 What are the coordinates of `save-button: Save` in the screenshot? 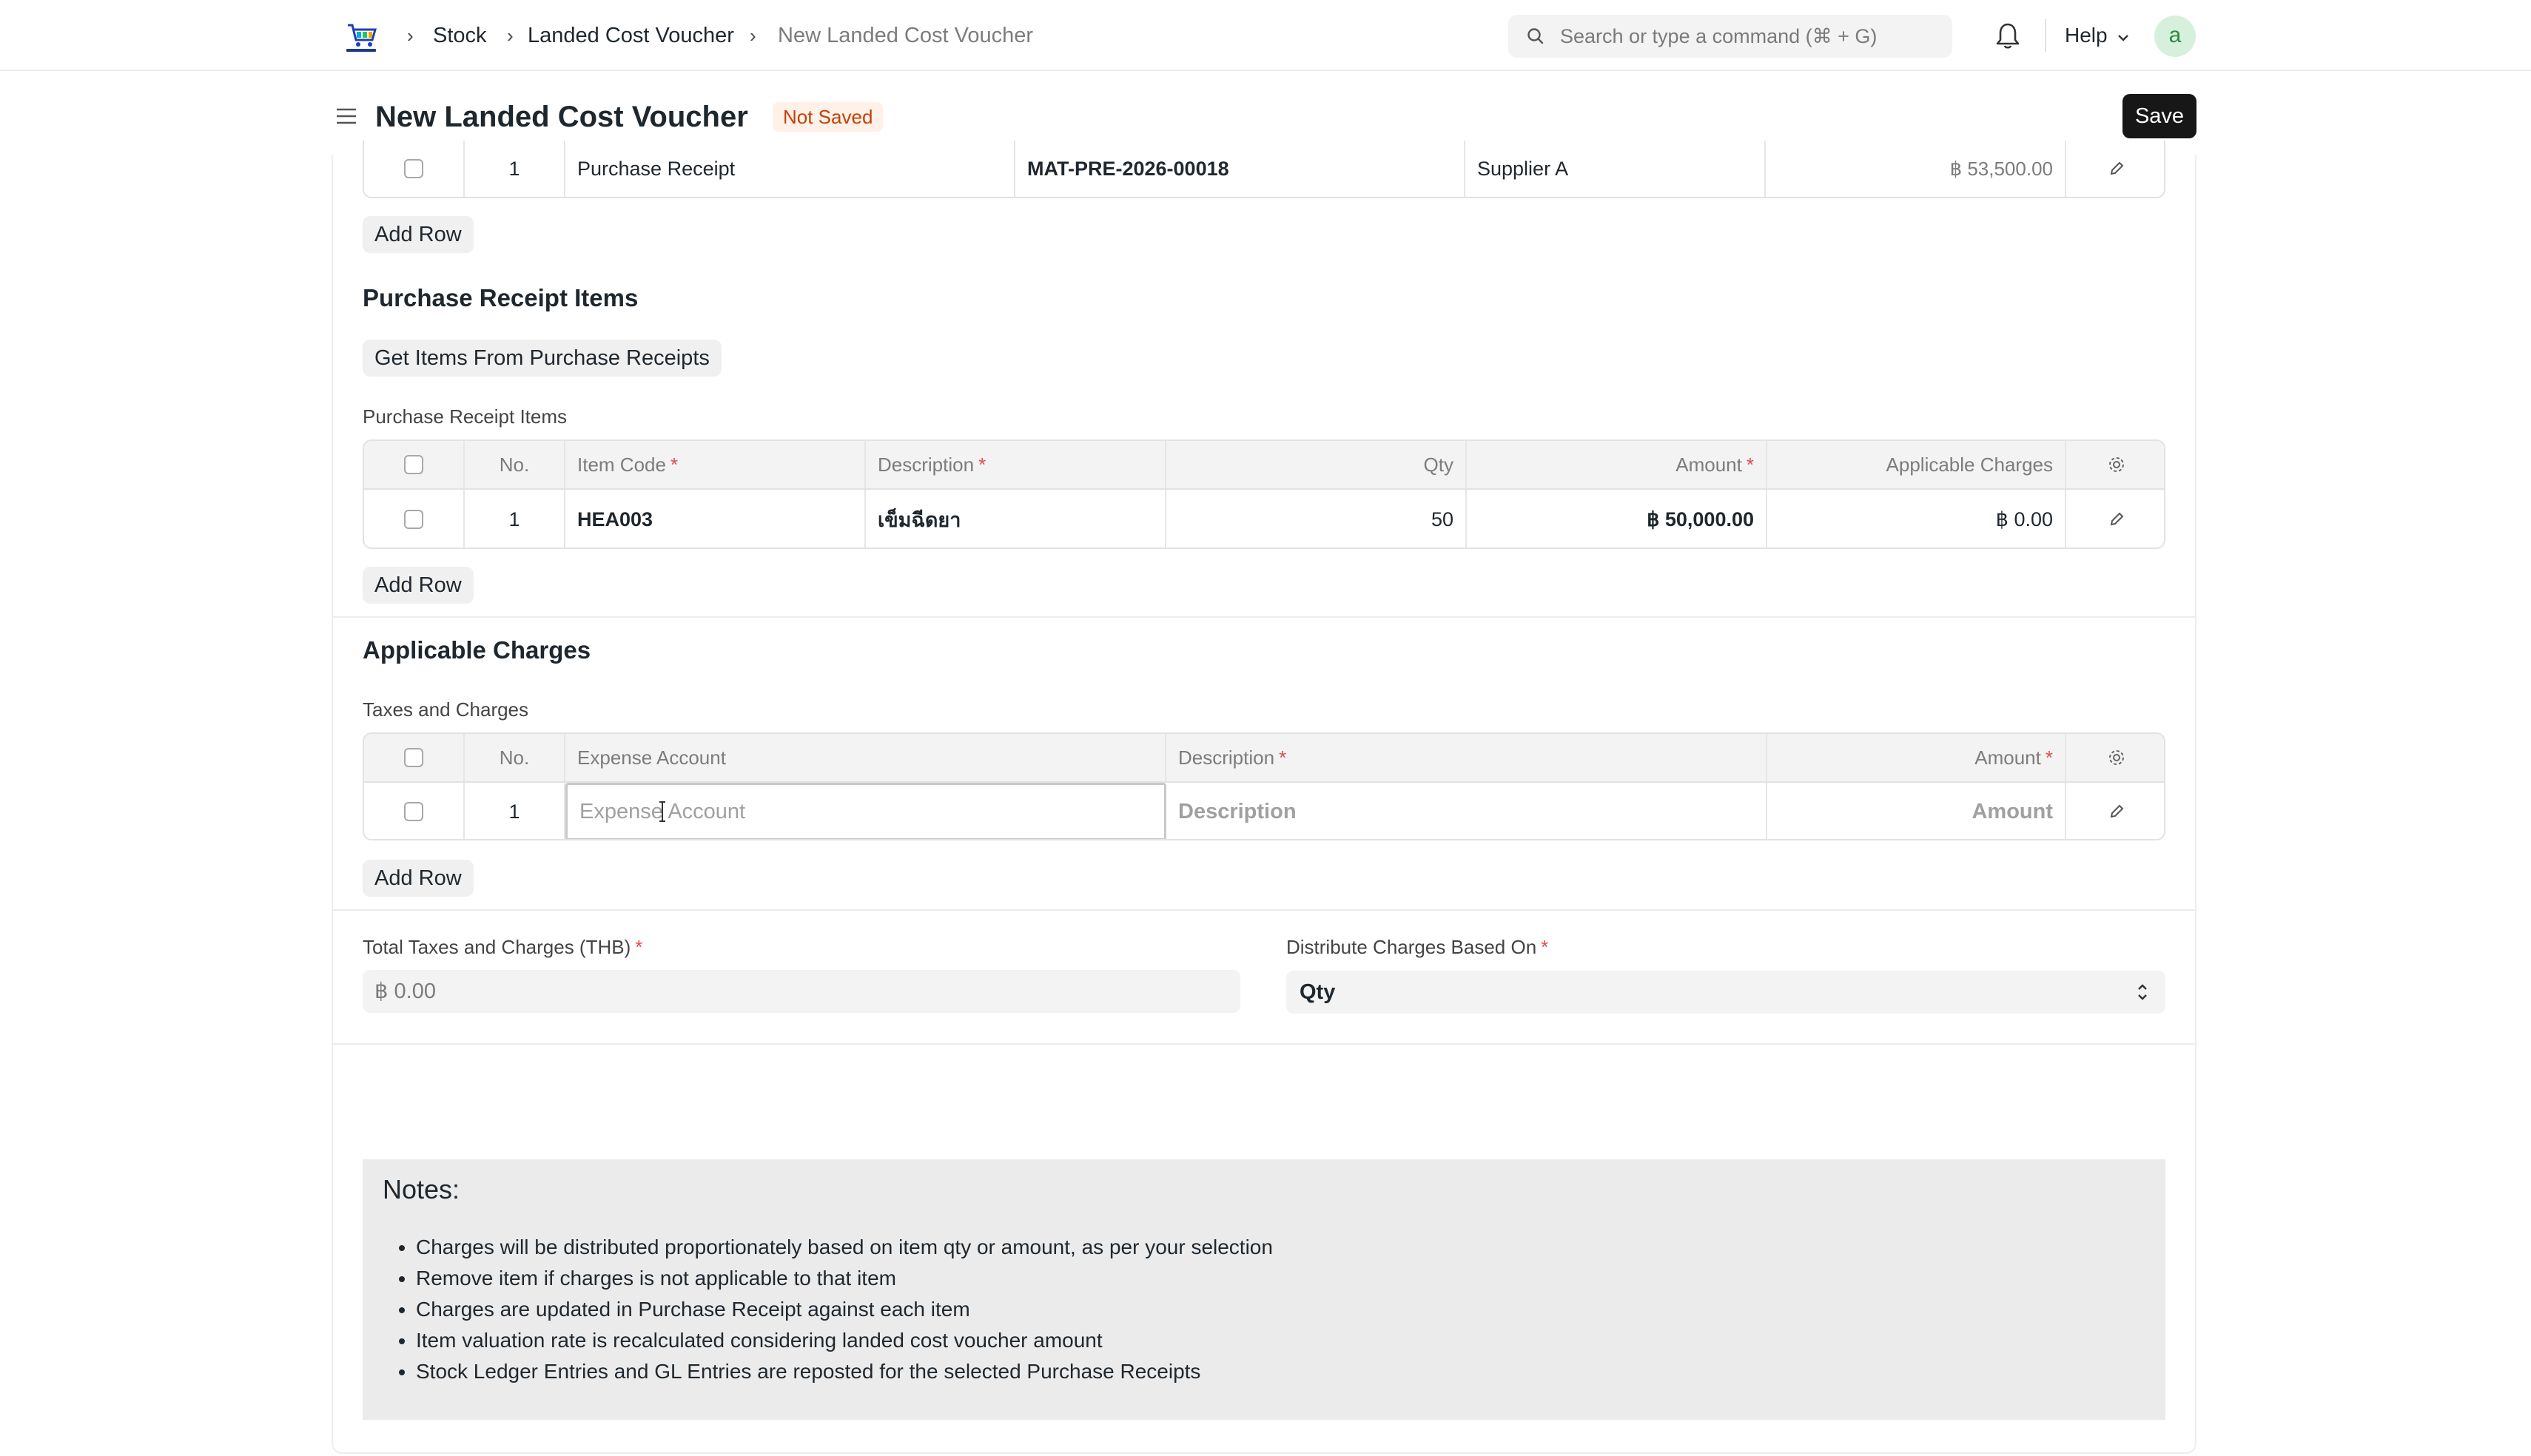 It's located at (2159, 116).